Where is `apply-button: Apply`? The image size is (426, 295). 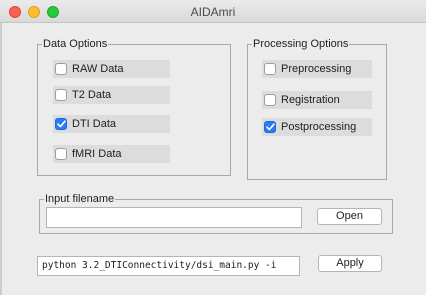 apply-button: Apply is located at coordinates (350, 263).